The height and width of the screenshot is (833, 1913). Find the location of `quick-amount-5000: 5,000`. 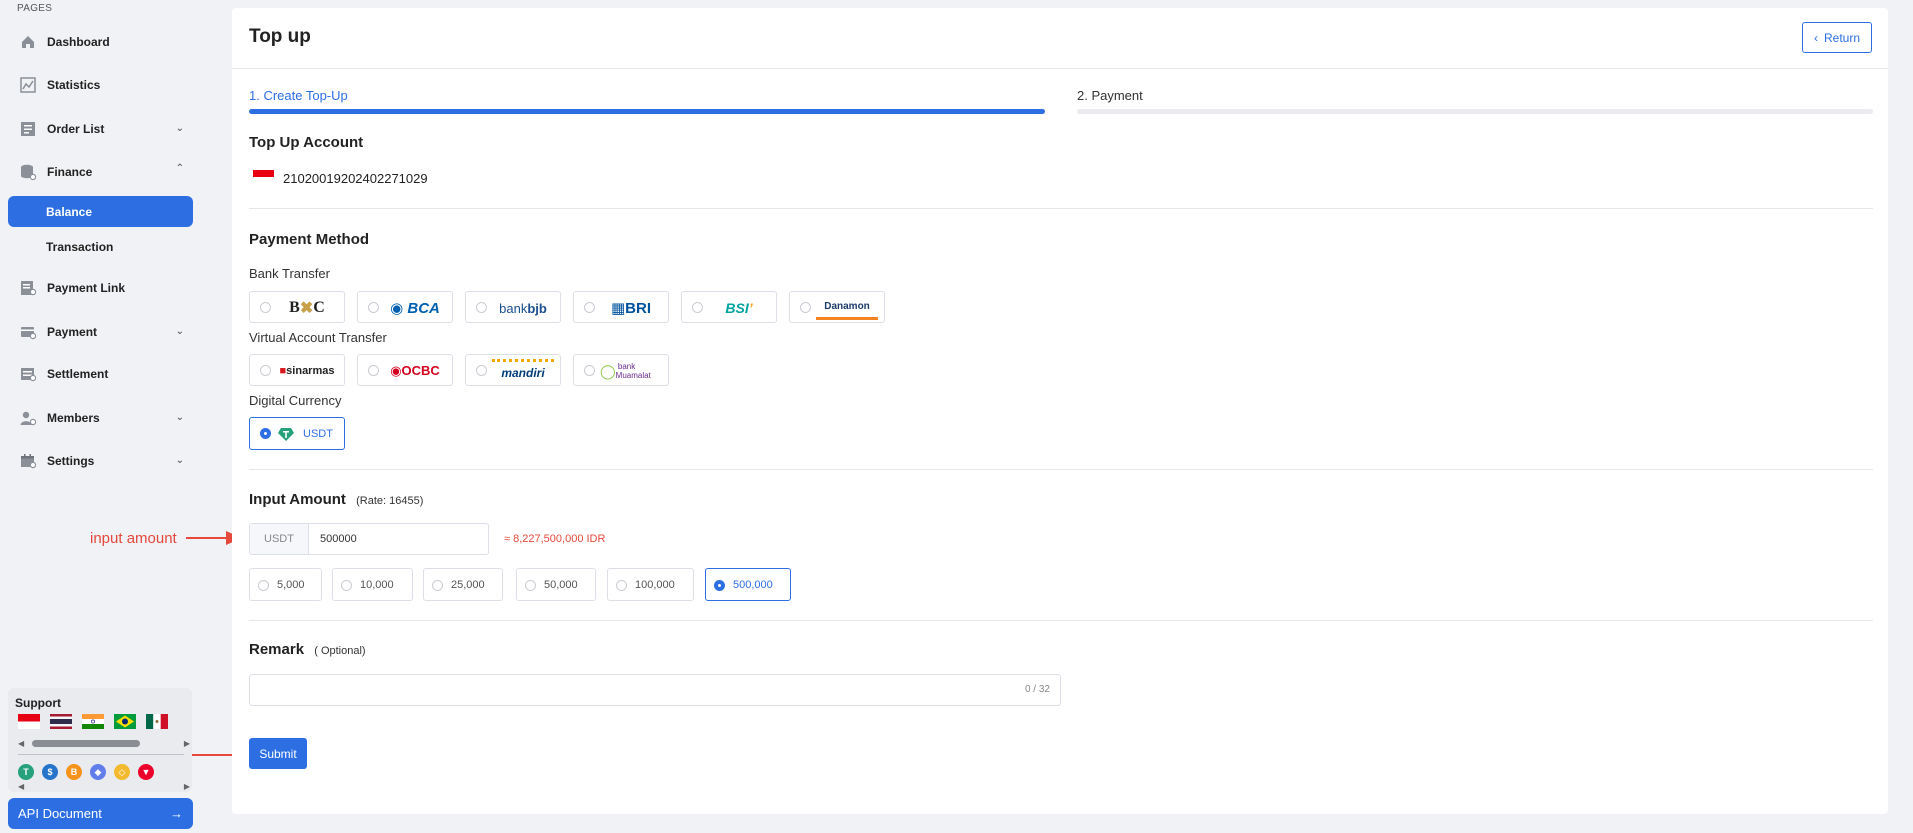

quick-amount-5000: 5,000 is located at coordinates (285, 584).